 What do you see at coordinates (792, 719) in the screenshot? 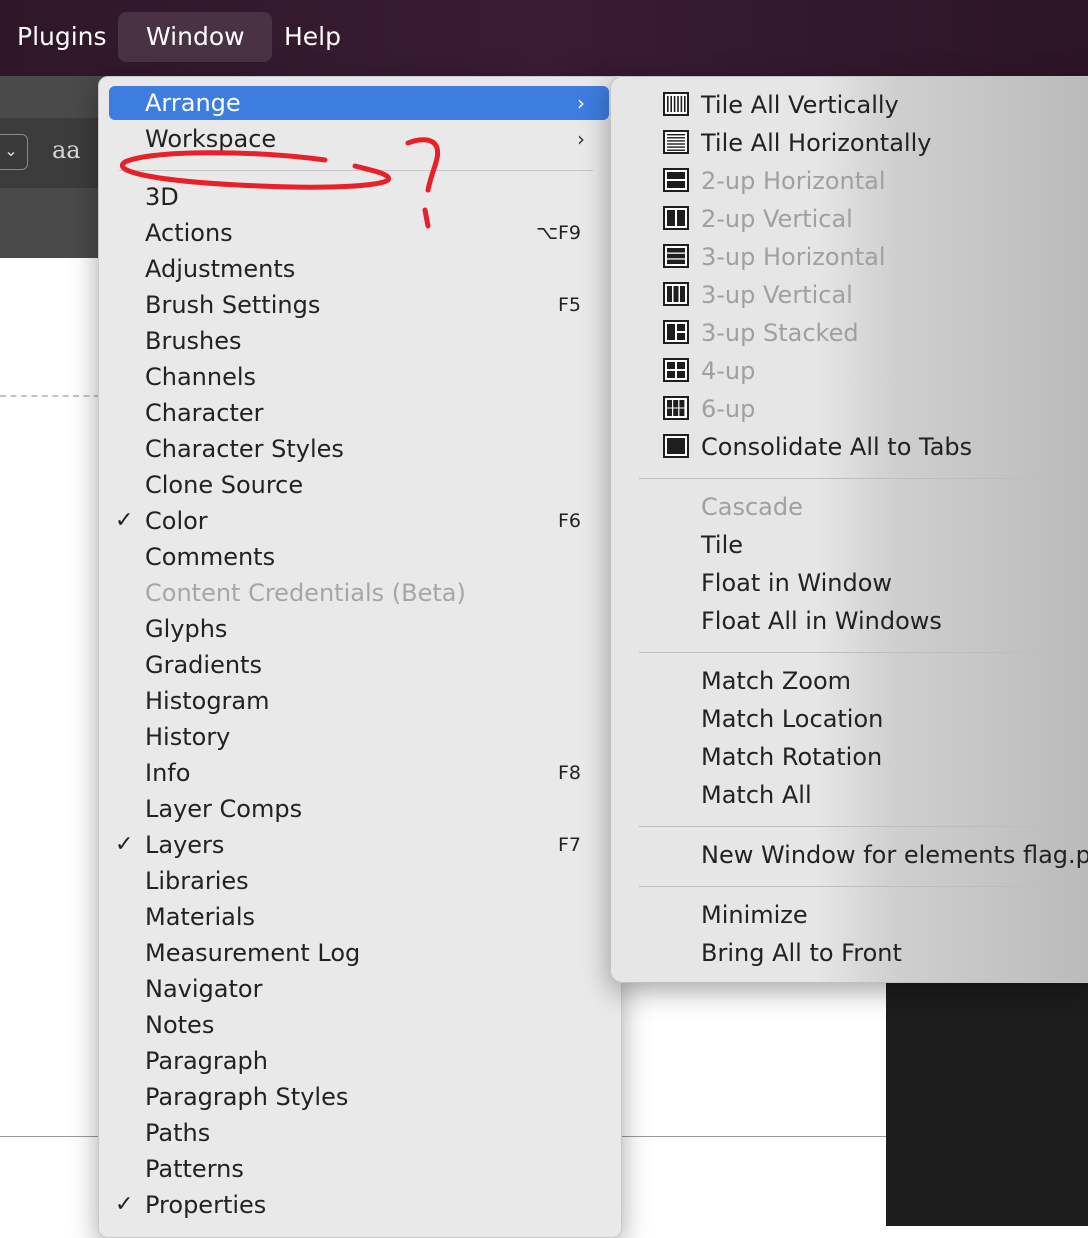
I see `submenu-item-label: Match Location` at bounding box center [792, 719].